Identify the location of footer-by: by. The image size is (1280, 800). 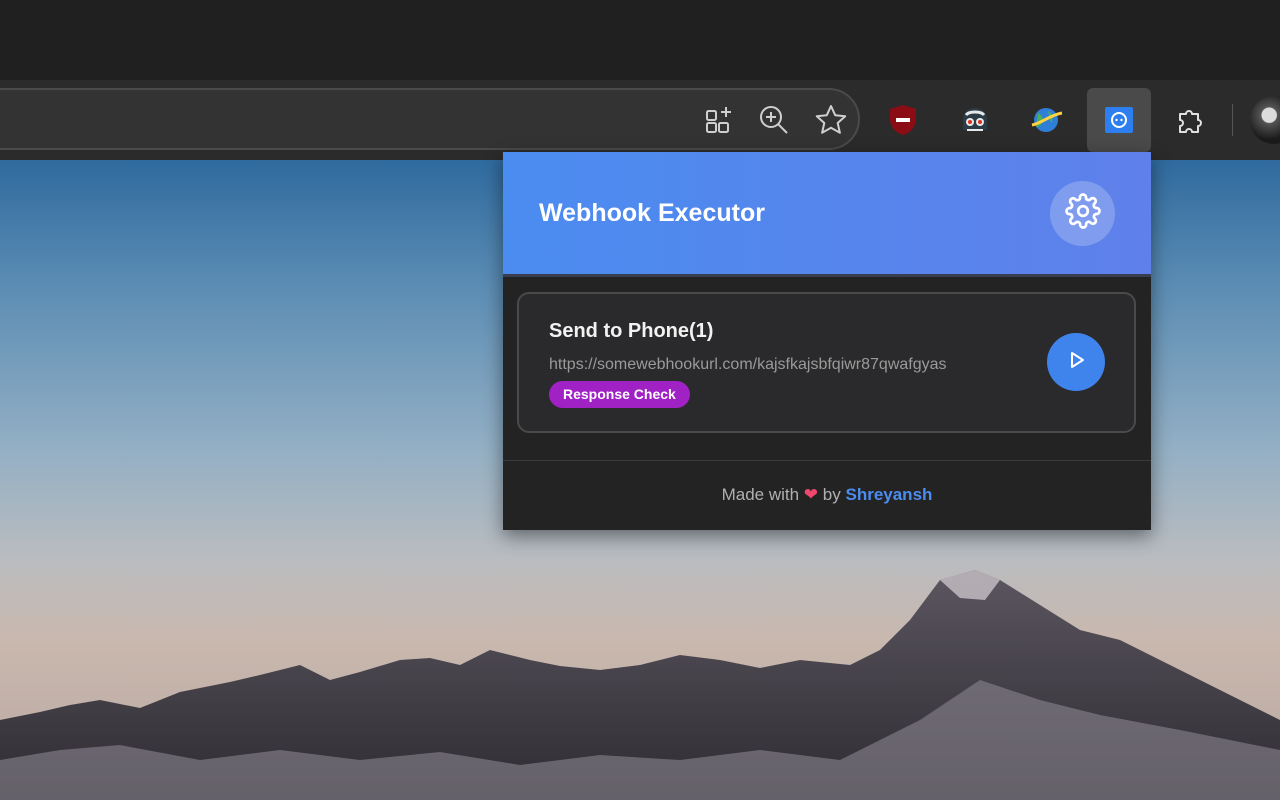
(831, 494).